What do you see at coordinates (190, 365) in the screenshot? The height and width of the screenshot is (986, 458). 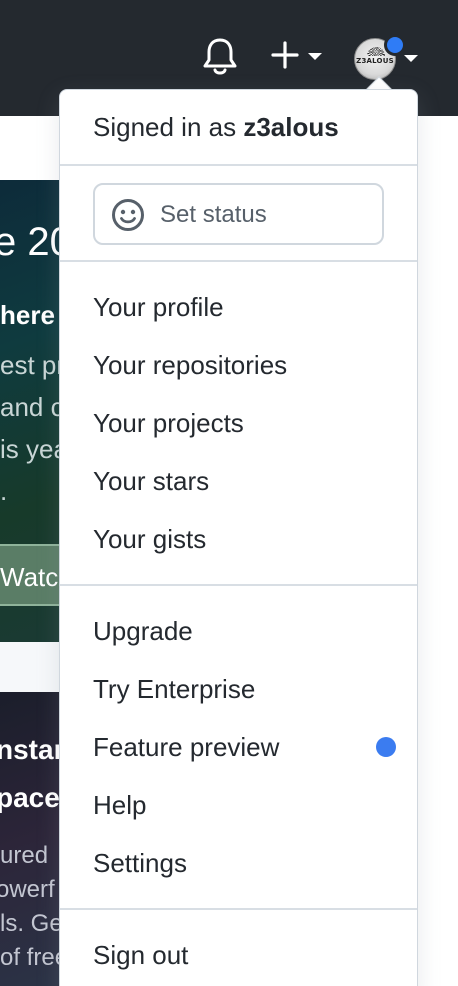 I see `menu-item-your-repositories: Your repositories` at bounding box center [190, 365].